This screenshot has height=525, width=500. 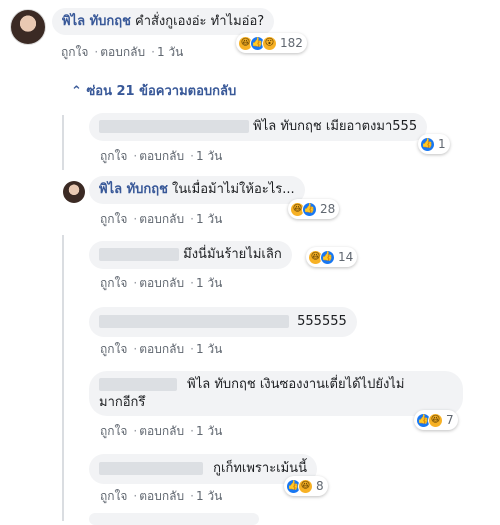 What do you see at coordinates (122, 402) in the screenshot?
I see `reply-text-line2: มากอีกรึ` at bounding box center [122, 402].